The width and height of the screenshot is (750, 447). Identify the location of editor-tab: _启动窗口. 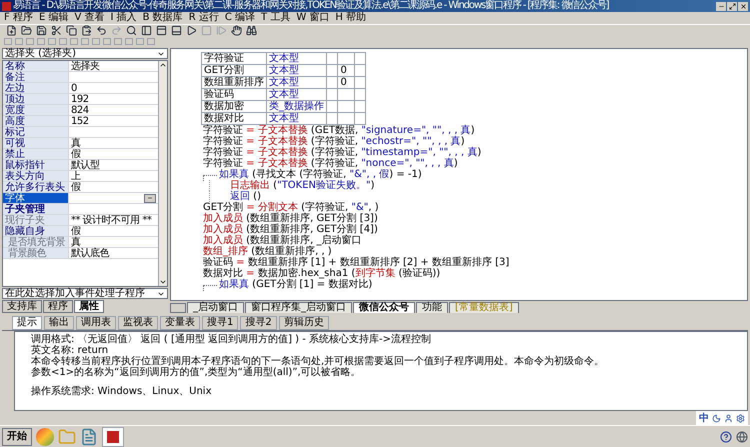
(215, 307).